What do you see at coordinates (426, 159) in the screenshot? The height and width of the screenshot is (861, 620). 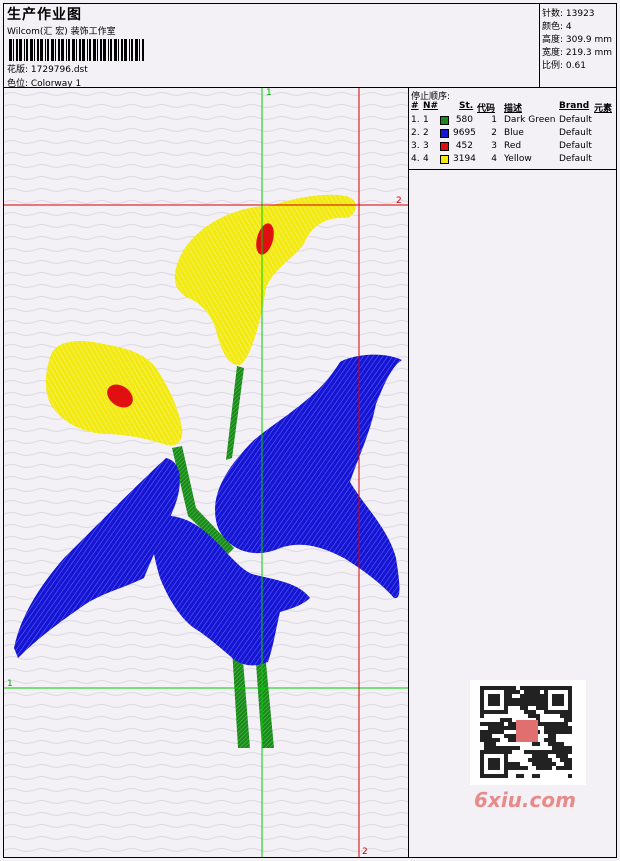 I see `row-n: 4` at bounding box center [426, 159].